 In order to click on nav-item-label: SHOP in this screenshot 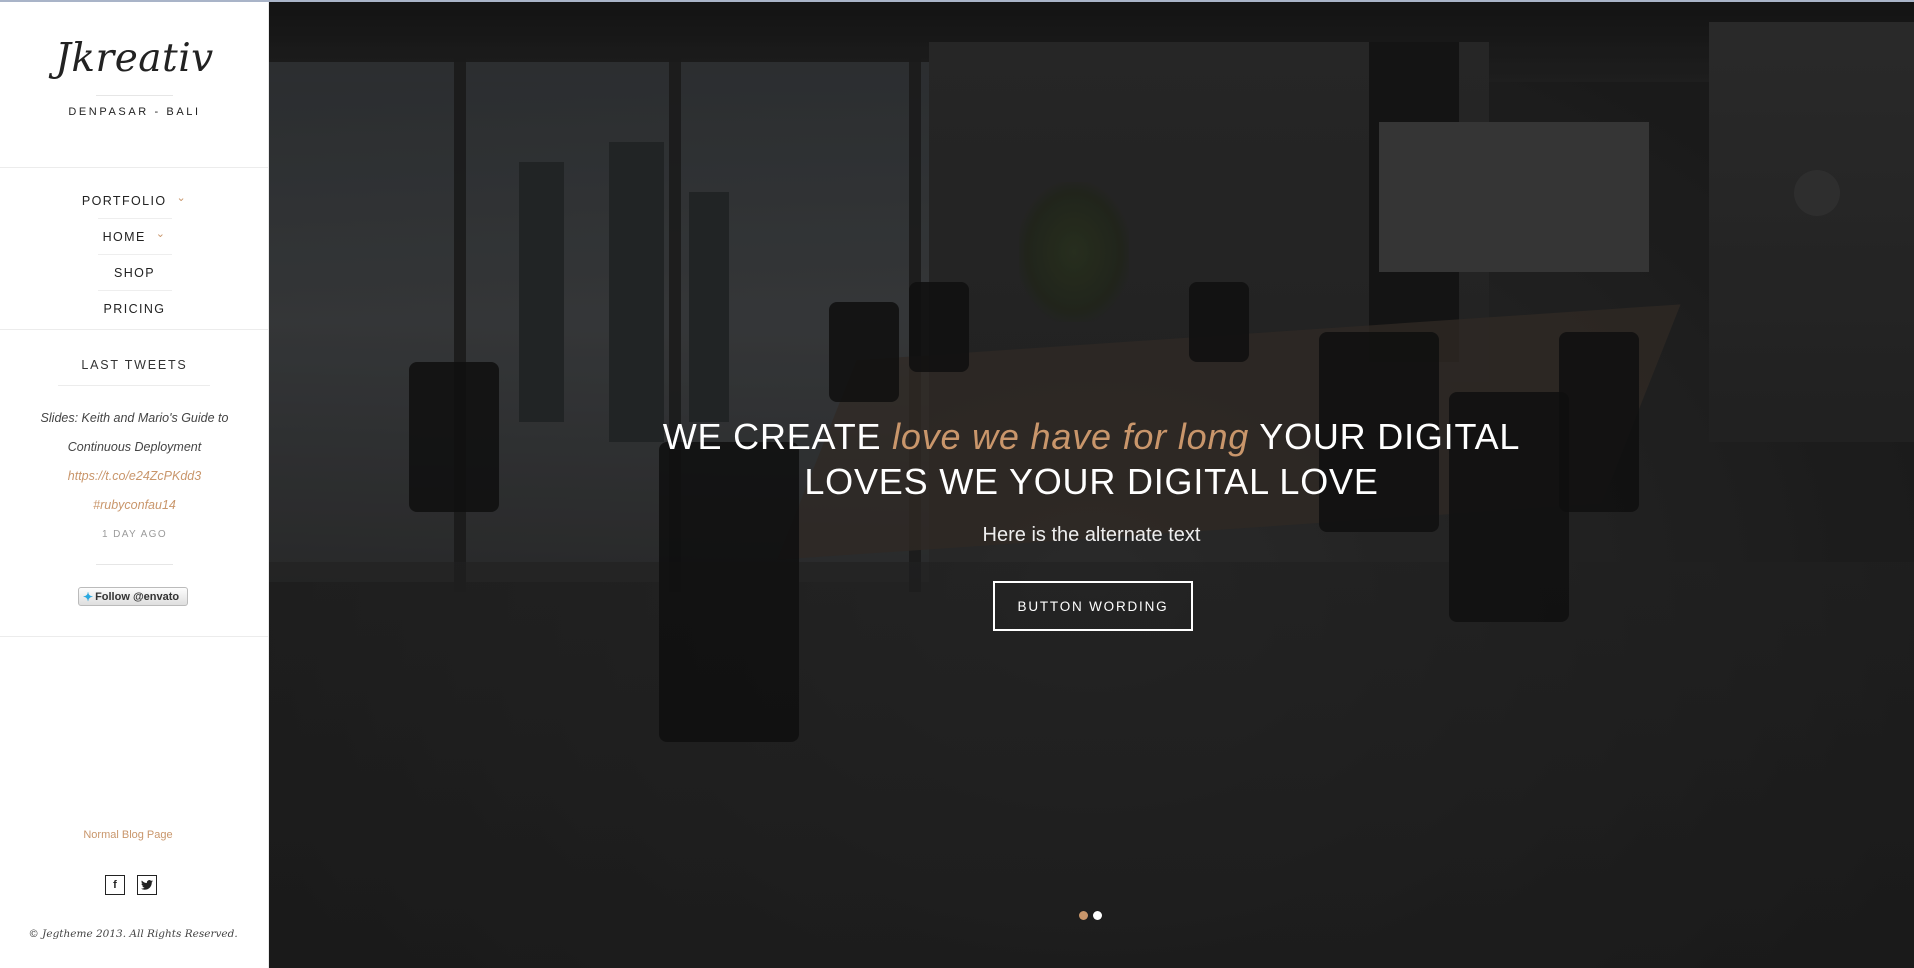, I will do `click(134, 272)`.